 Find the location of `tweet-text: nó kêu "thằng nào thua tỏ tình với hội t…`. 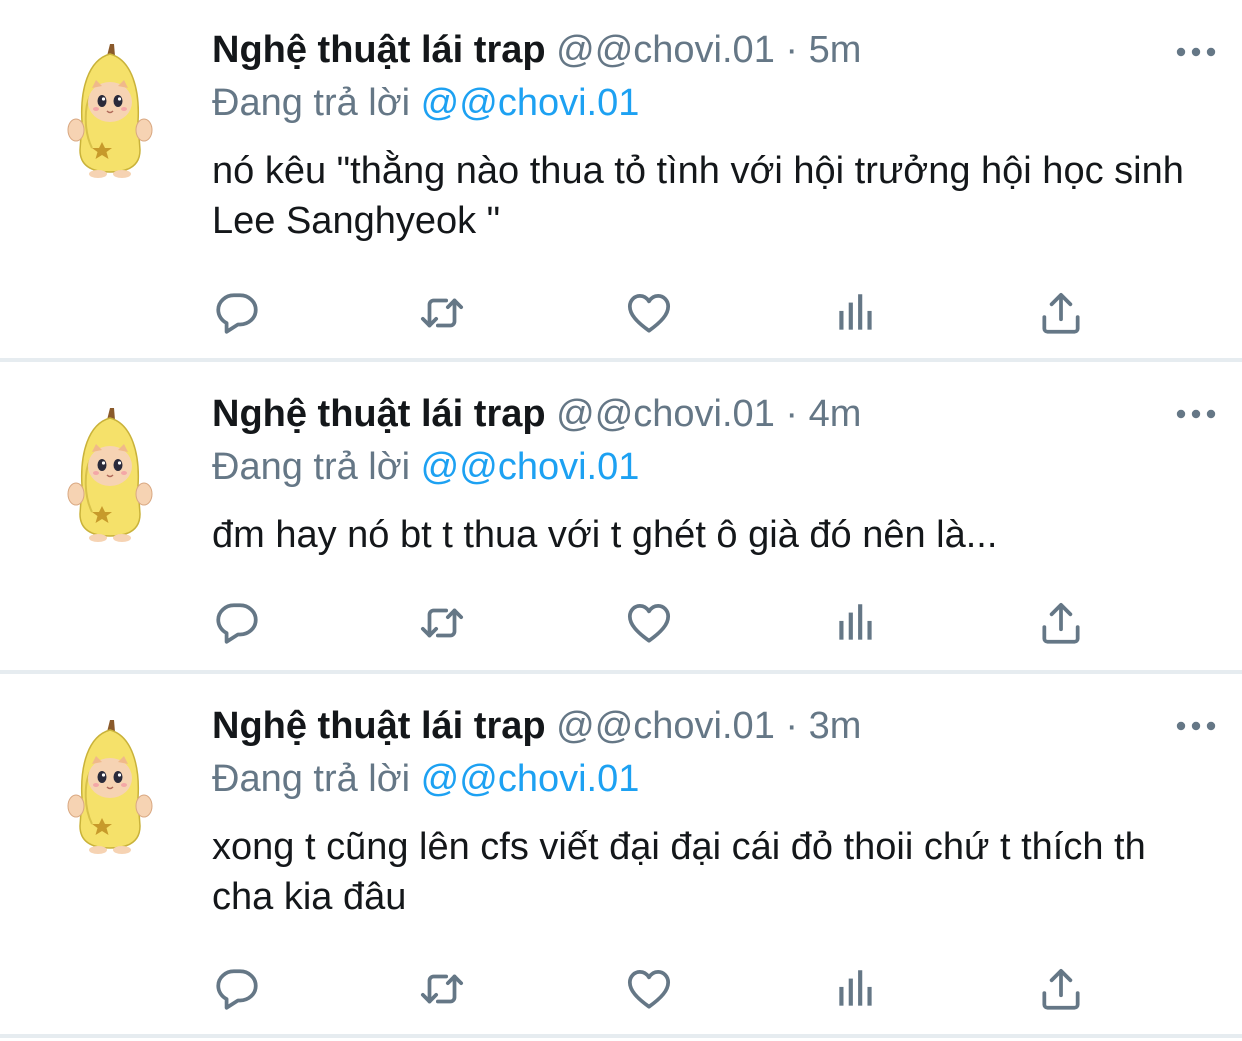

tweet-text: nó kêu "thằng nào thua tỏ tình với hội t… is located at coordinates (698, 196).